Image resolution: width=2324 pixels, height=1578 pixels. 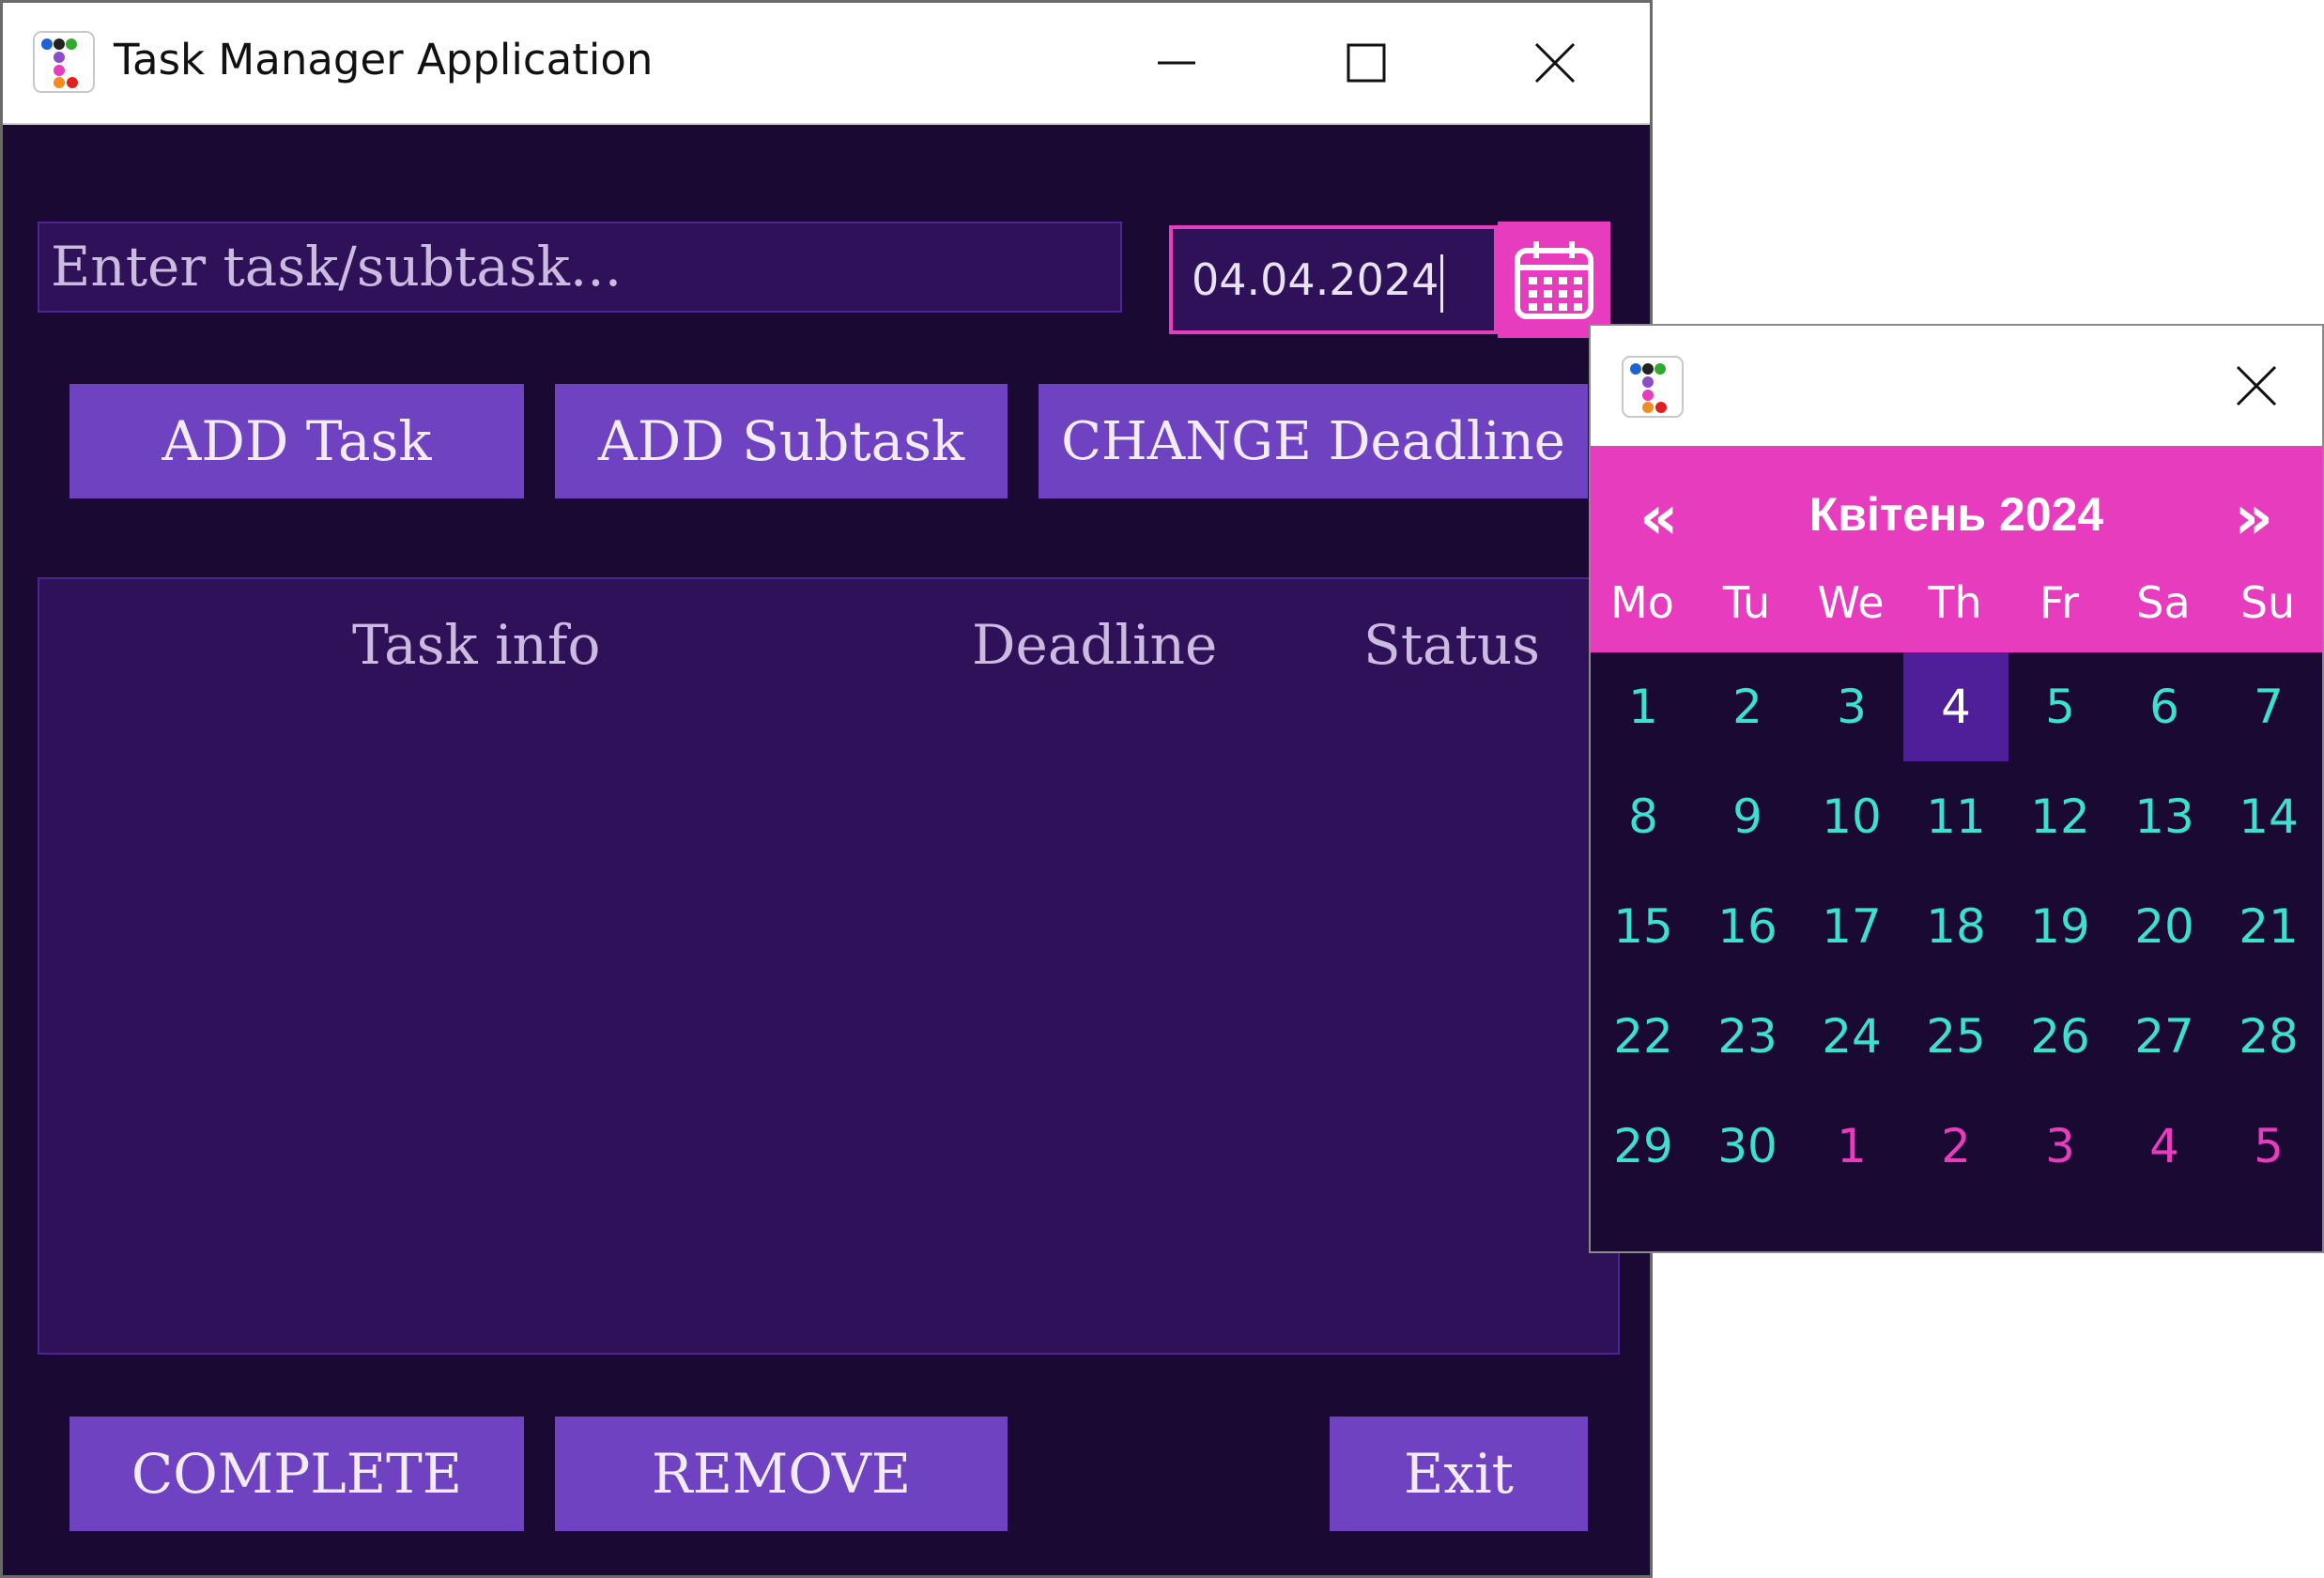 What do you see at coordinates (476, 645) in the screenshot?
I see `column-header-task-info: Task info` at bounding box center [476, 645].